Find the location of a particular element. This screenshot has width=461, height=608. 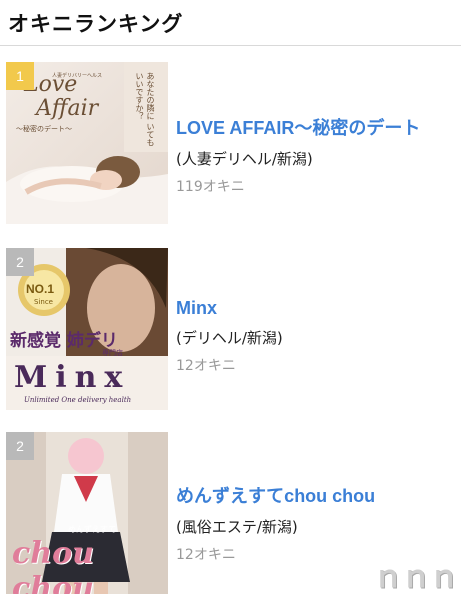

thumb-logo-2: Affair is located at coordinates (67, 108).